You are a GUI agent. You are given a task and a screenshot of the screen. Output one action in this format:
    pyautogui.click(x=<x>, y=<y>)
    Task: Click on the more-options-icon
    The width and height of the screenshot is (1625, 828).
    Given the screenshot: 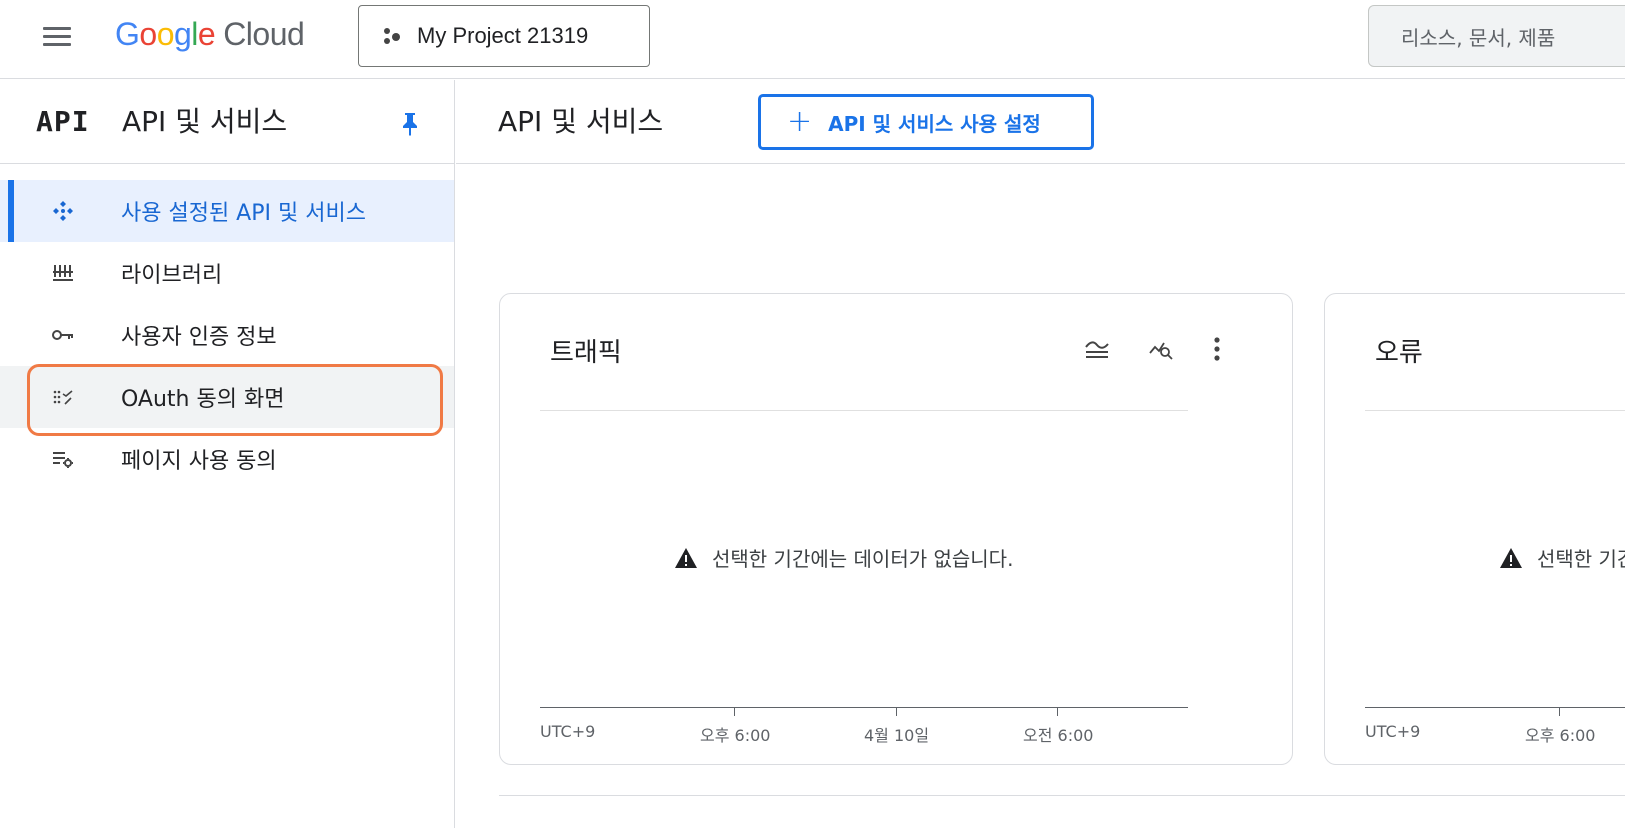 What is the action you would take?
    pyautogui.click(x=1217, y=349)
    